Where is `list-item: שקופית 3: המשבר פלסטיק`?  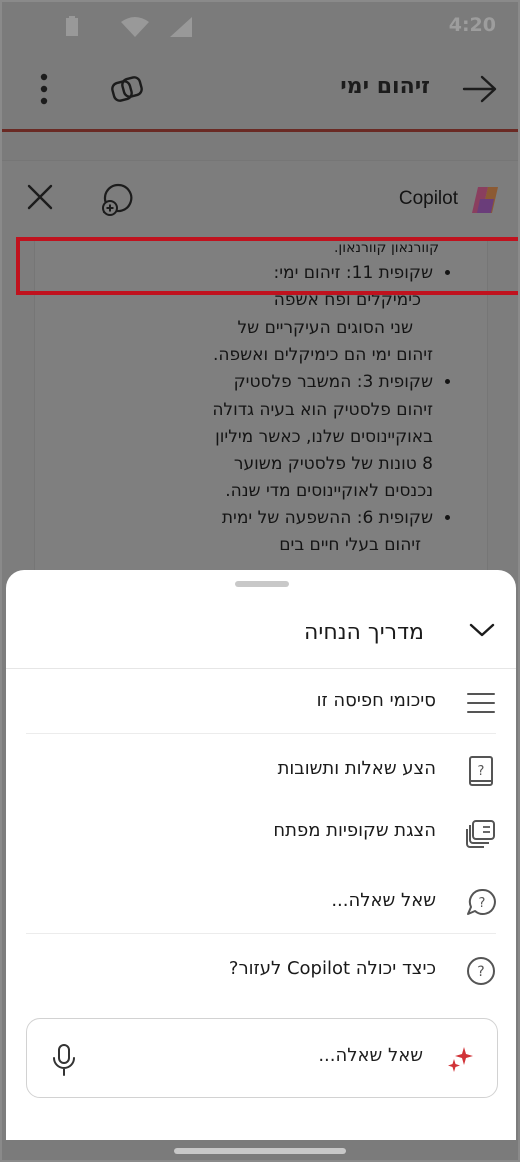
list-item: שקופית 3: המשבר פלסטיק is located at coordinates (240, 382).